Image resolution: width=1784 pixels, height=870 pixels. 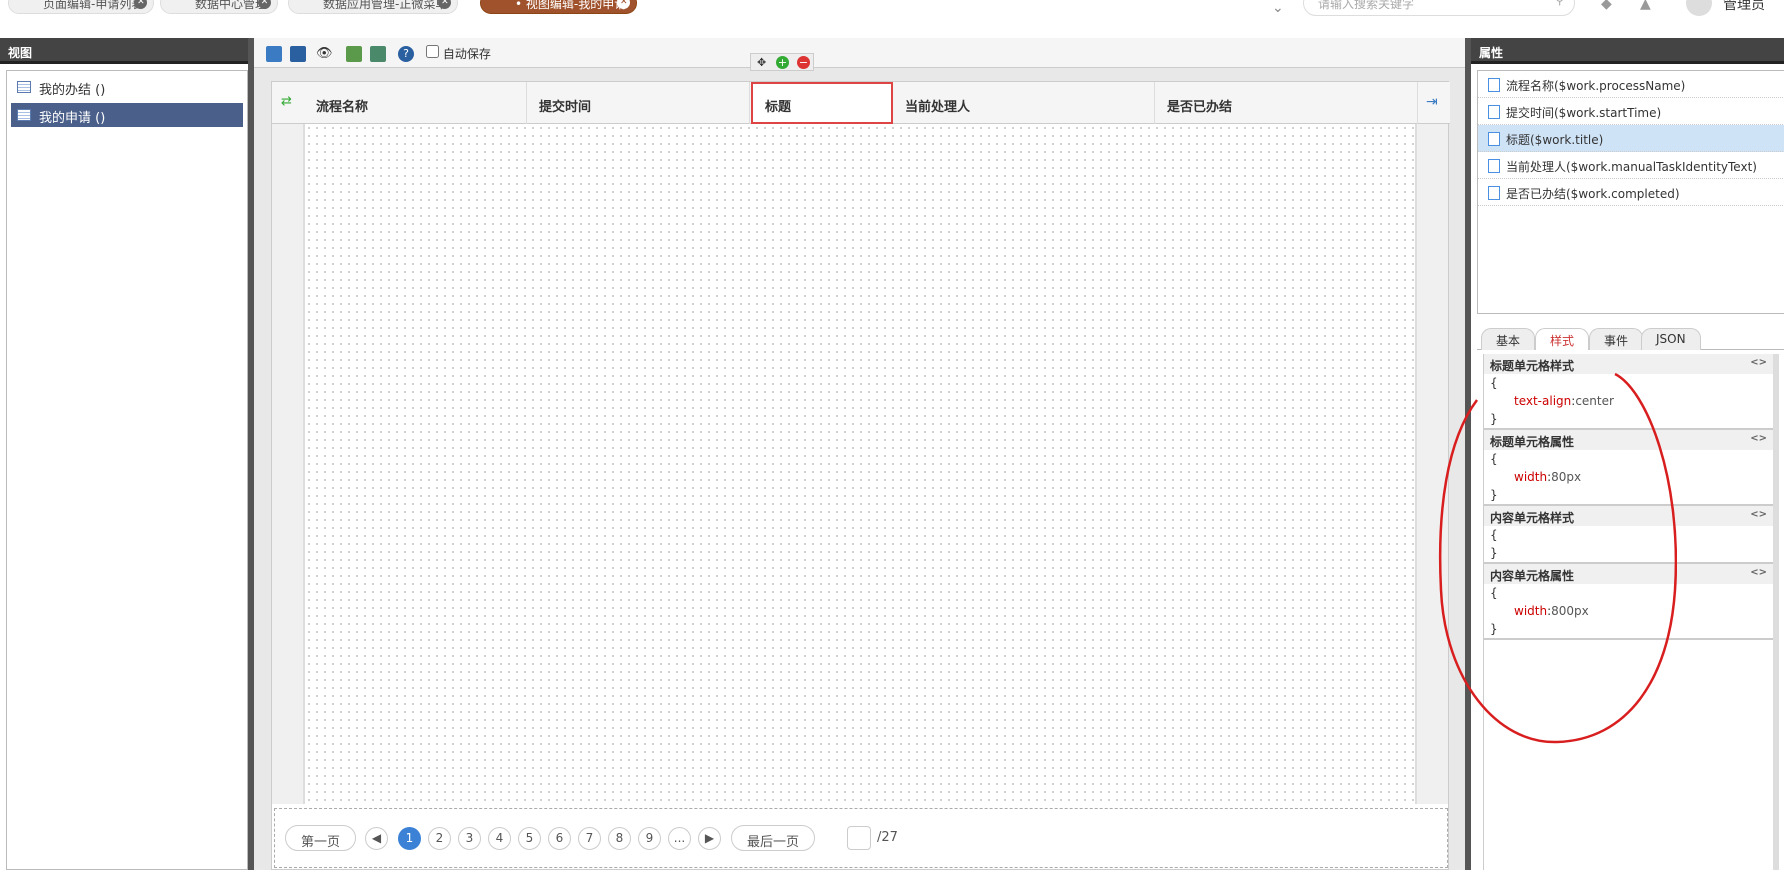 What do you see at coordinates (439, 838) in the screenshot?
I see `page-number: 2` at bounding box center [439, 838].